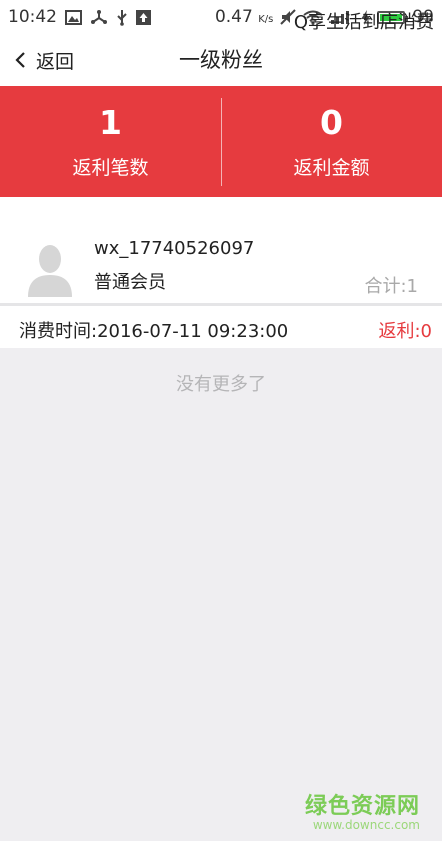 The image size is (442, 841). Describe the element at coordinates (20, 60) in the screenshot. I see `chevron-left-icon` at that location.